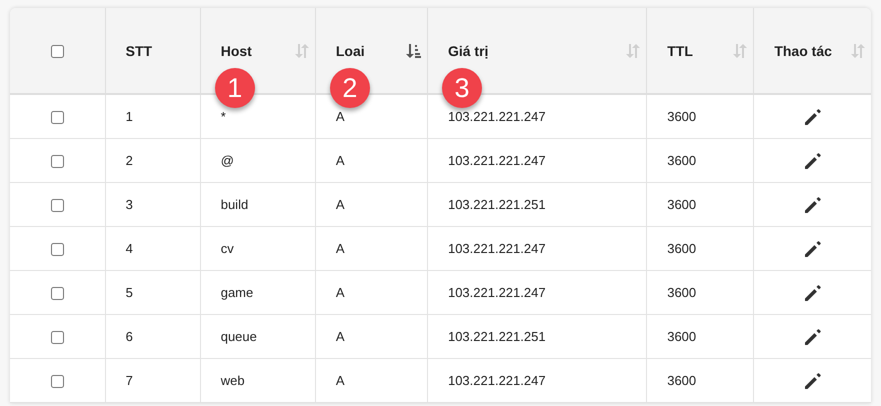  I want to click on table-cell: cv, so click(227, 248).